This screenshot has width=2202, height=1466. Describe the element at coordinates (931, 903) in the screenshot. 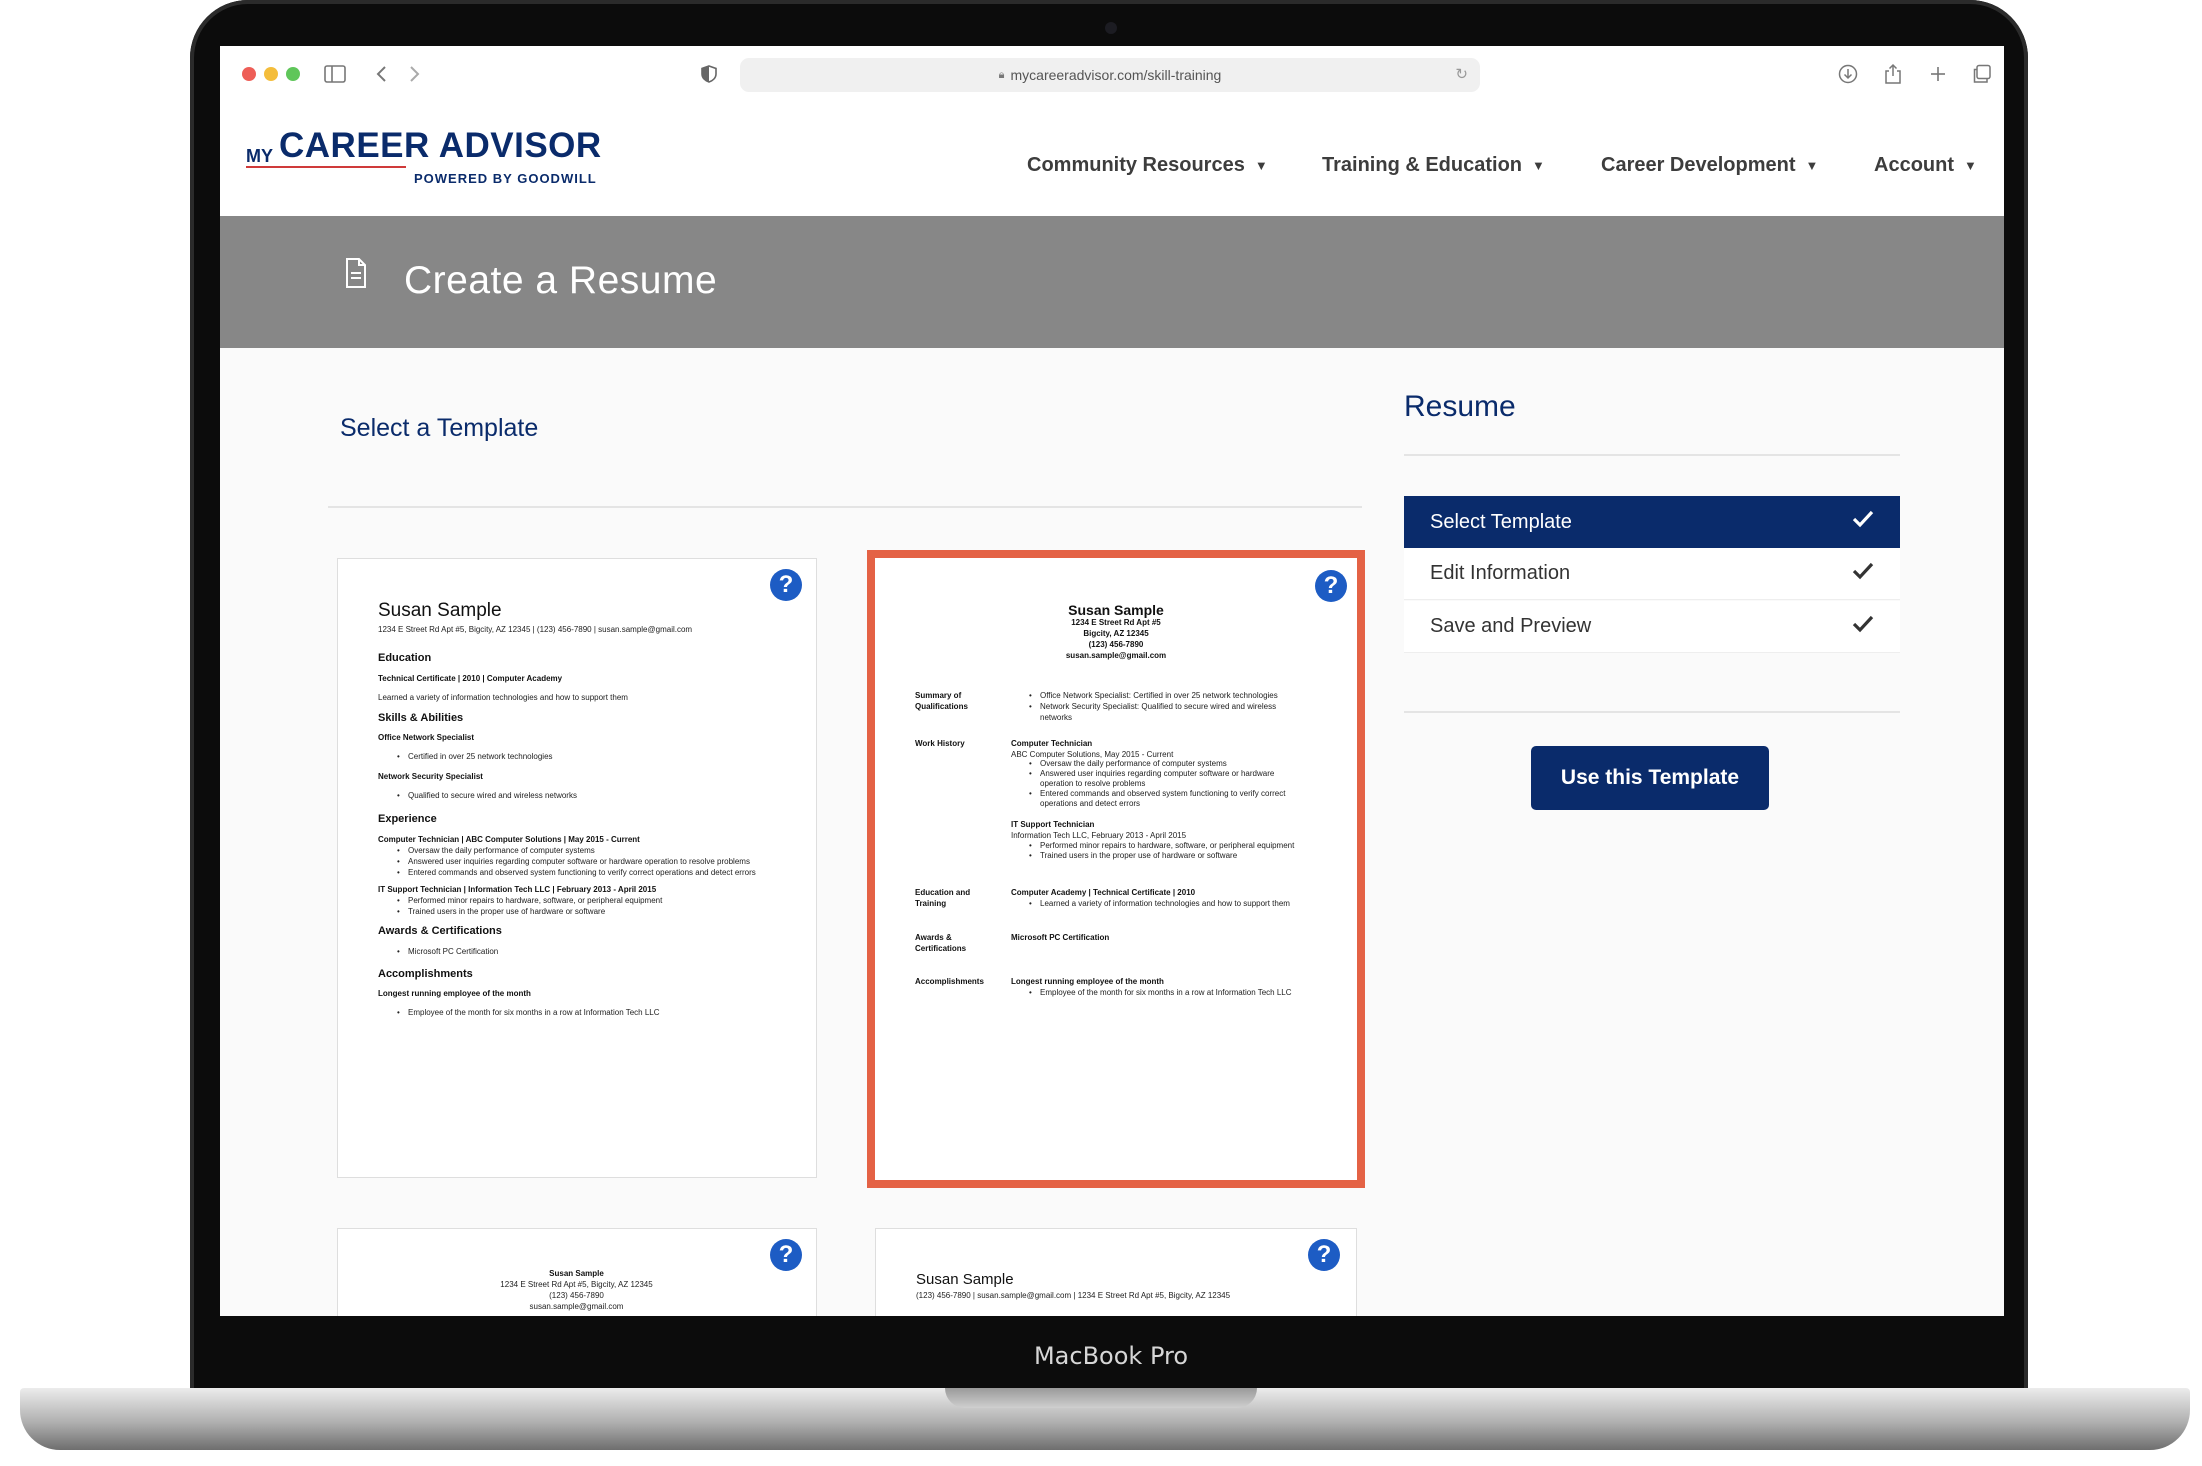

I see `preview-label: Training` at that location.